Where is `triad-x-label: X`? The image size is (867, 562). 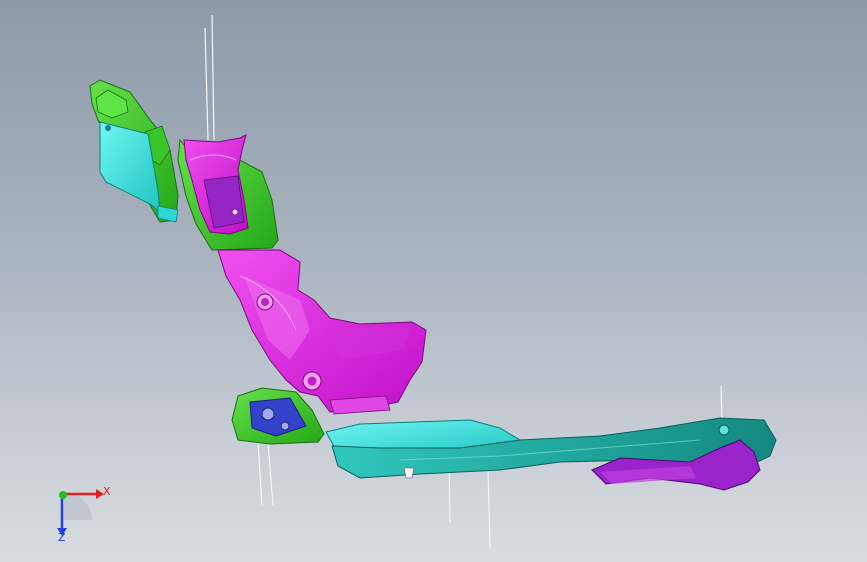
triad-x-label: X is located at coordinates (107, 491).